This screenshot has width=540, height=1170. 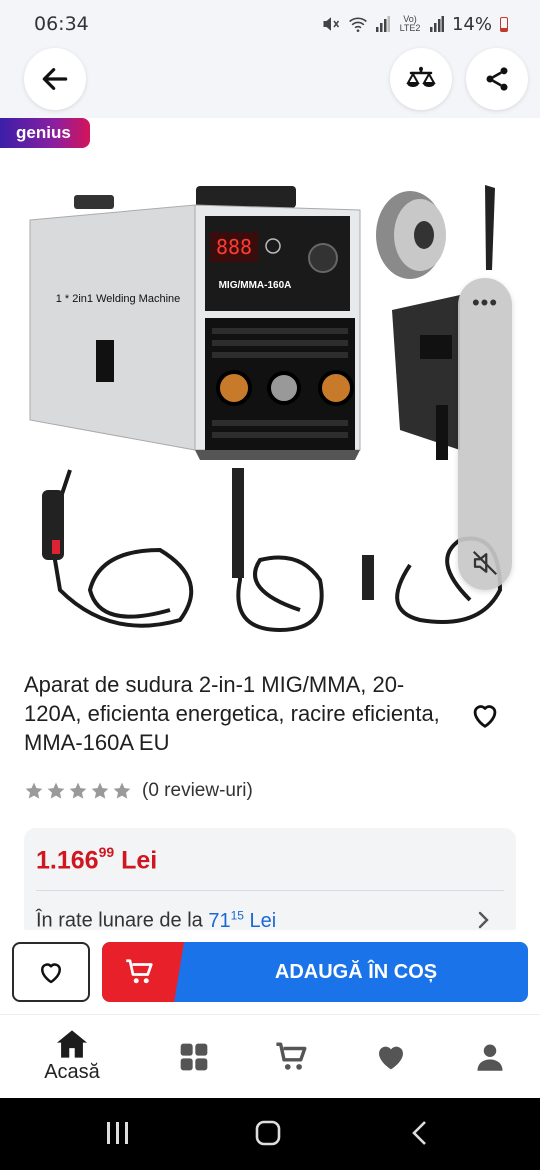 What do you see at coordinates (485, 434) in the screenshot?
I see `video-mute-overlay: •••` at bounding box center [485, 434].